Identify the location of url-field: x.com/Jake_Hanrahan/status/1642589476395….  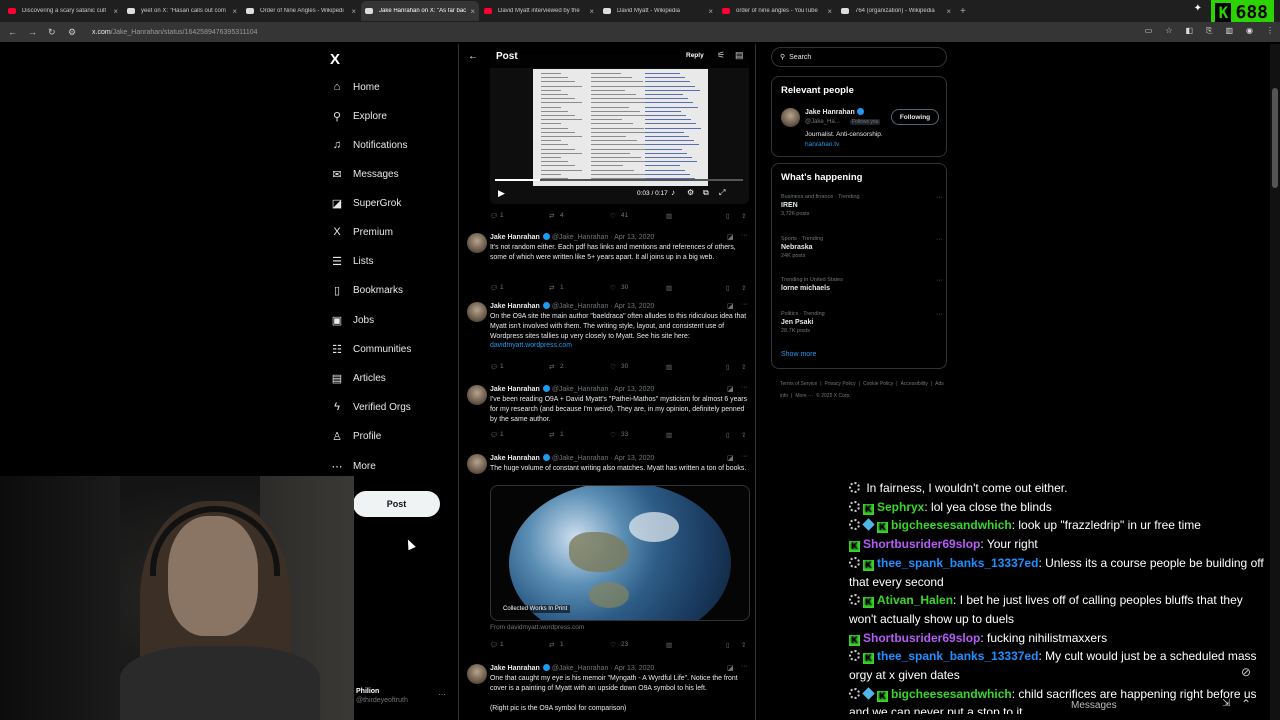
(175, 32).